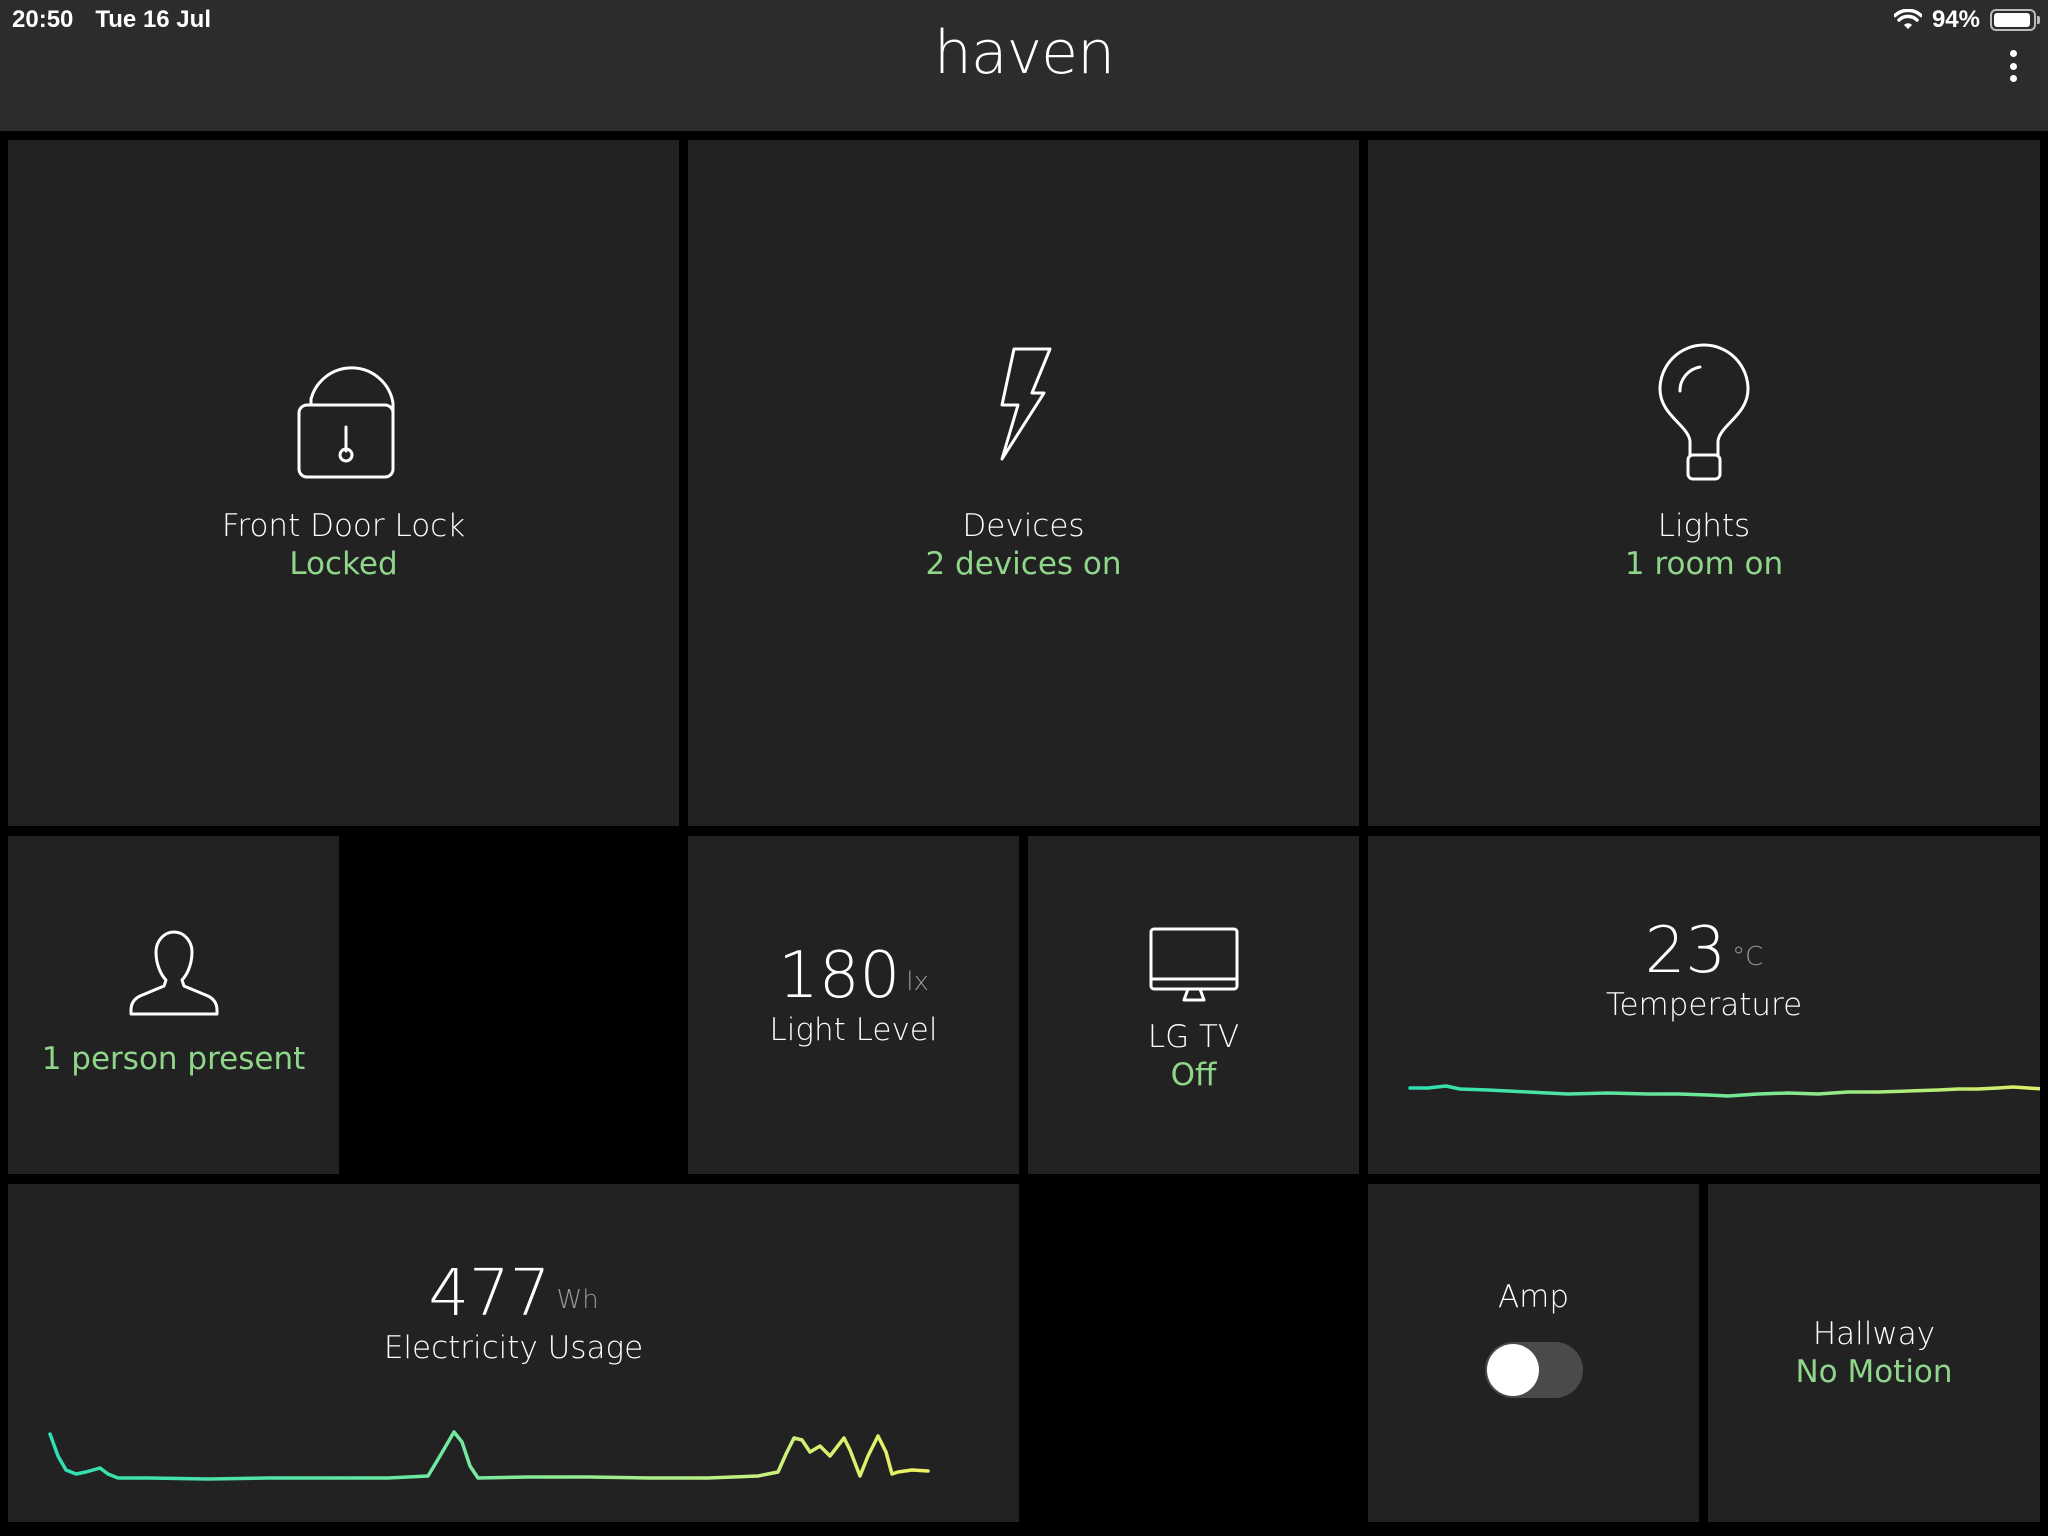 The width and height of the screenshot is (2048, 1536). Describe the element at coordinates (917, 982) in the screenshot. I see `light-level-unit: lx` at that location.